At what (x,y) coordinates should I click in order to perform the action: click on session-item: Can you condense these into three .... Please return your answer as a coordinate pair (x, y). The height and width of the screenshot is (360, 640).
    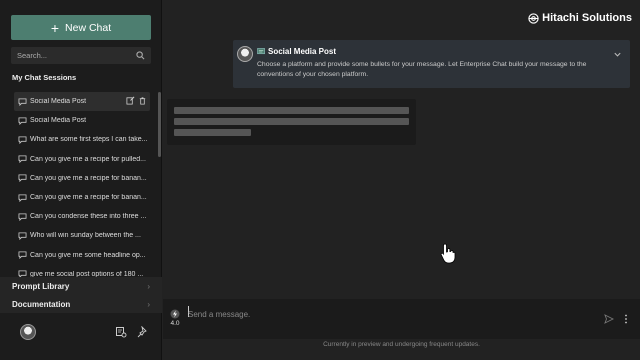
    Looking at the image, I should click on (82, 216).